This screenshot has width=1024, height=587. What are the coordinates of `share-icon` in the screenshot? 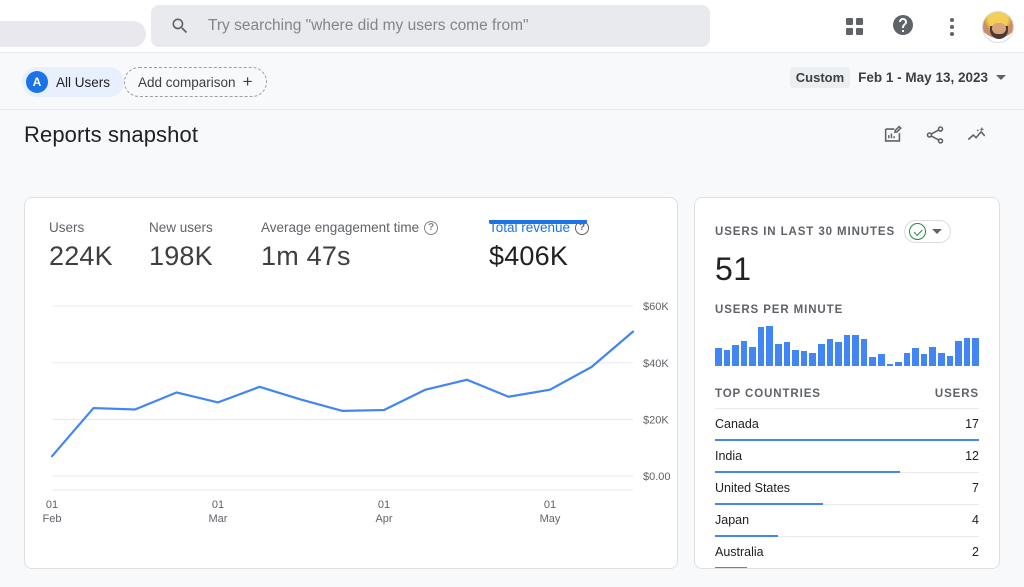 It's located at (935, 135).